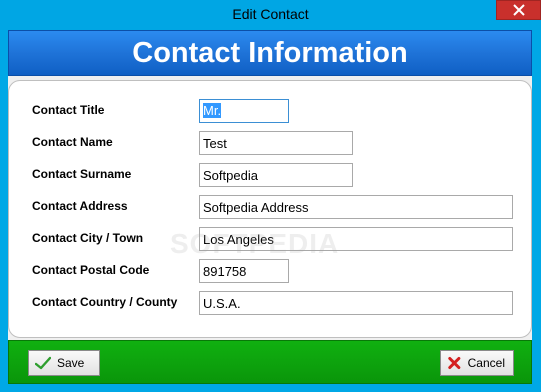 Image resolution: width=541 pixels, height=392 pixels. Describe the element at coordinates (244, 271) in the screenshot. I see `contact-postal-code-field` at that location.